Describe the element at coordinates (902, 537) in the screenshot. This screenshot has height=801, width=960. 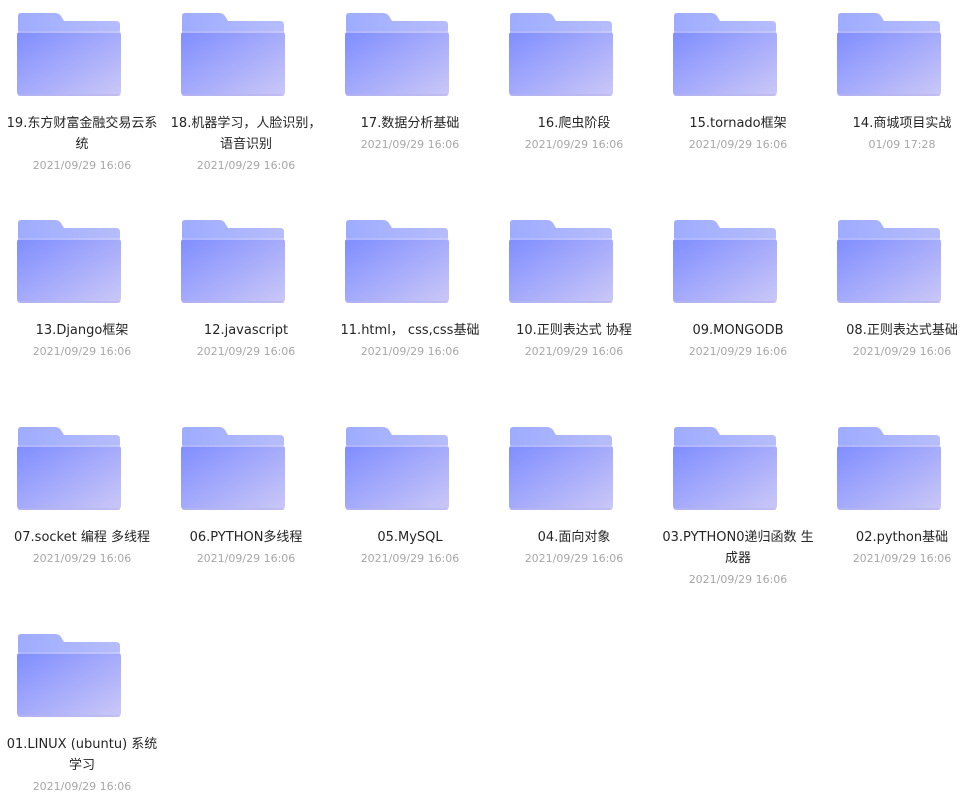
I see `folder-name: 02.python基础` at that location.